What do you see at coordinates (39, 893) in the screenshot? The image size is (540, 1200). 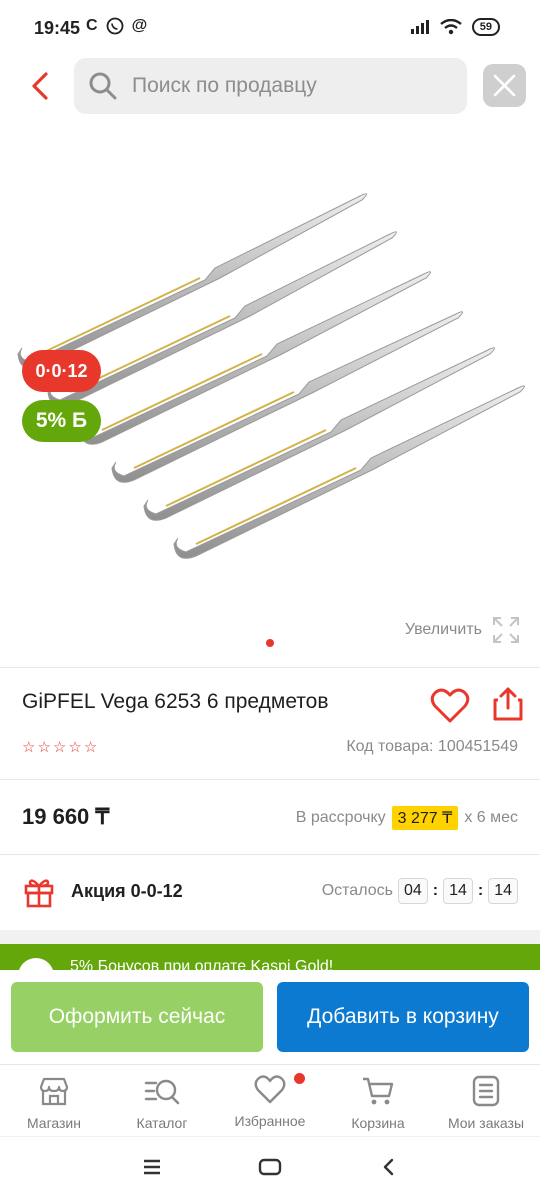 I see `gift-icon` at bounding box center [39, 893].